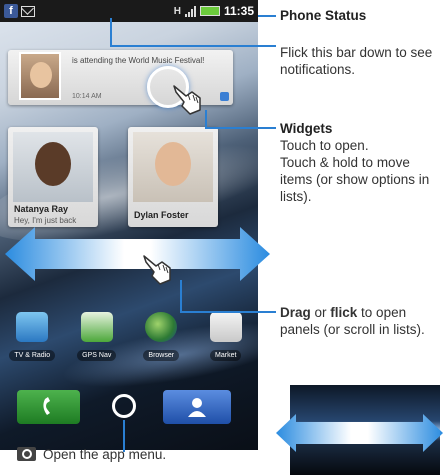  Describe the element at coordinates (323, 15) in the screenshot. I see `annotation-phone-status: Phone Status` at that location.